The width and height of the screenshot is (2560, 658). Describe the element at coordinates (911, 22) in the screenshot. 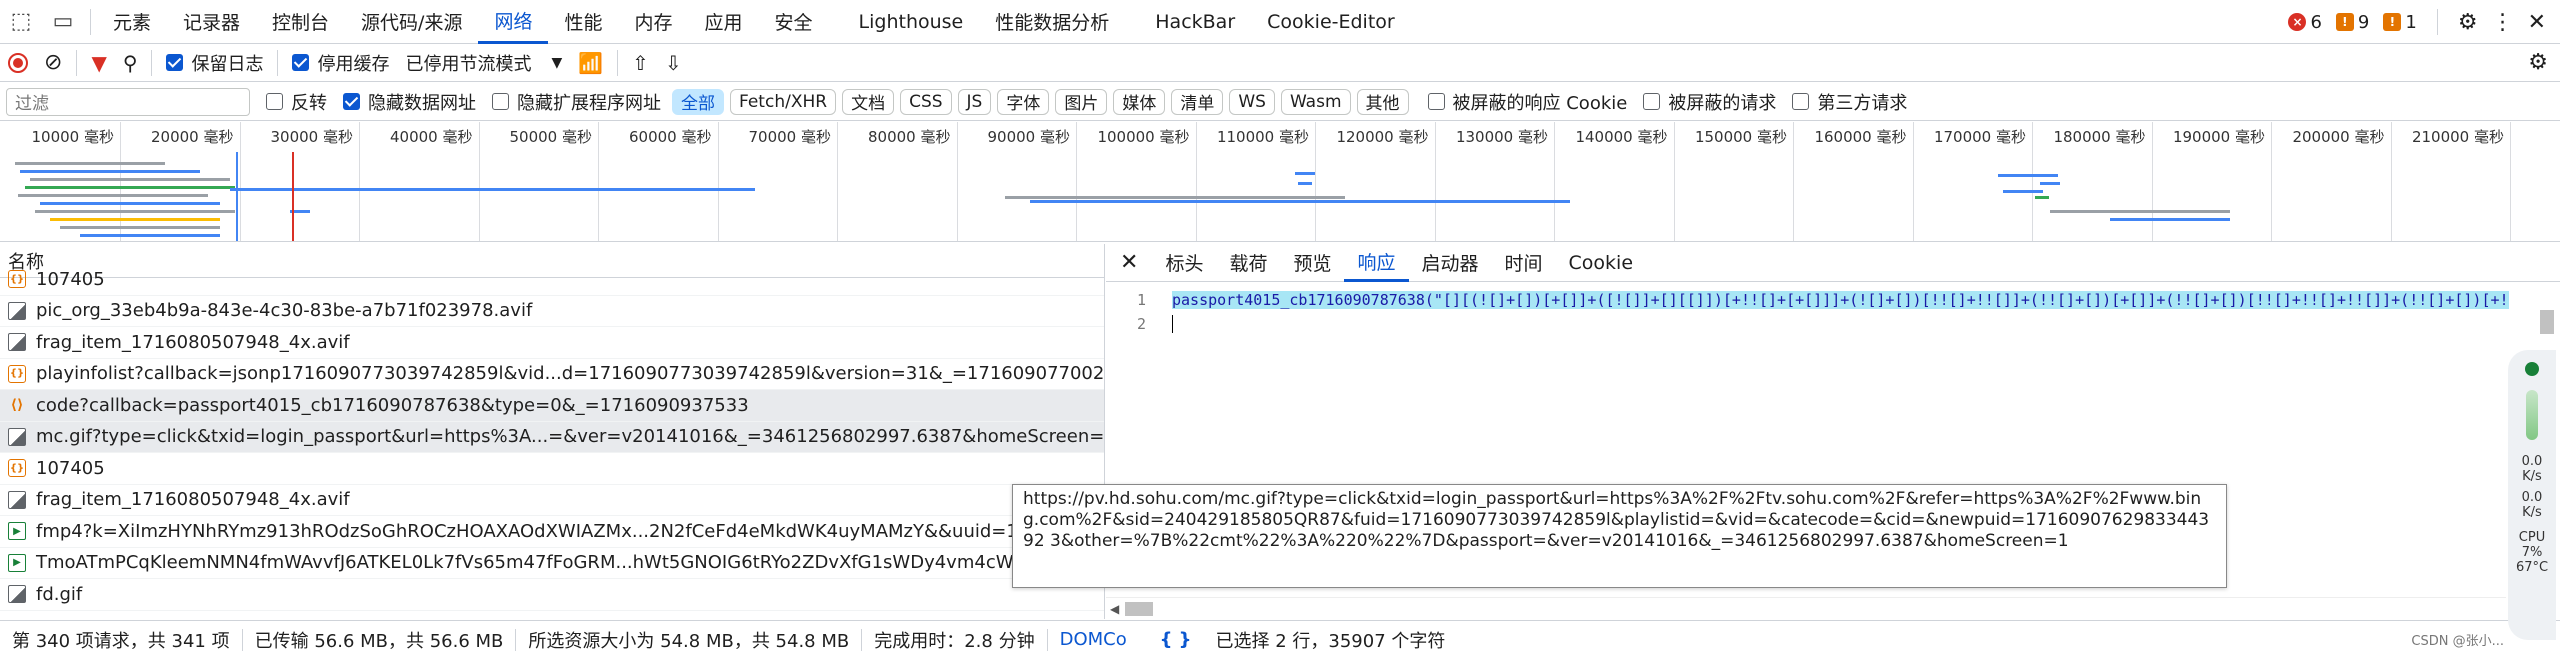

I see `tab-9: Lighthouse` at that location.